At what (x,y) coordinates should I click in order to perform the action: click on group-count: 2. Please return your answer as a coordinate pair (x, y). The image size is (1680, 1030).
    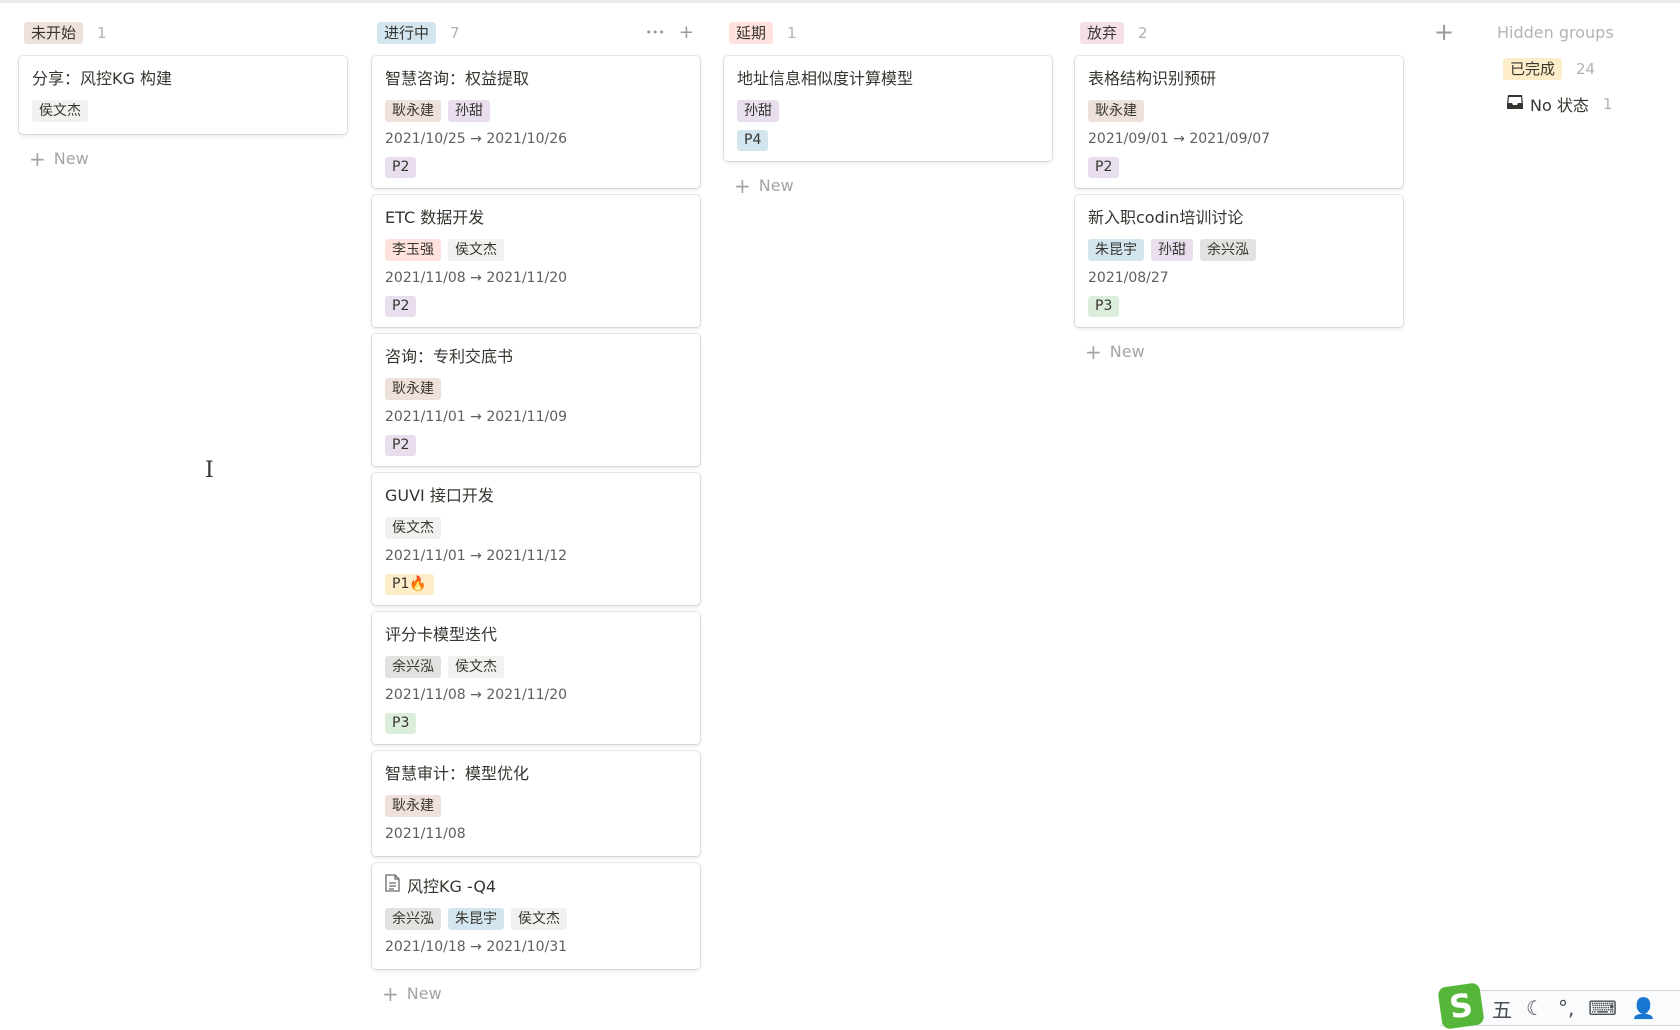
    Looking at the image, I should click on (1143, 33).